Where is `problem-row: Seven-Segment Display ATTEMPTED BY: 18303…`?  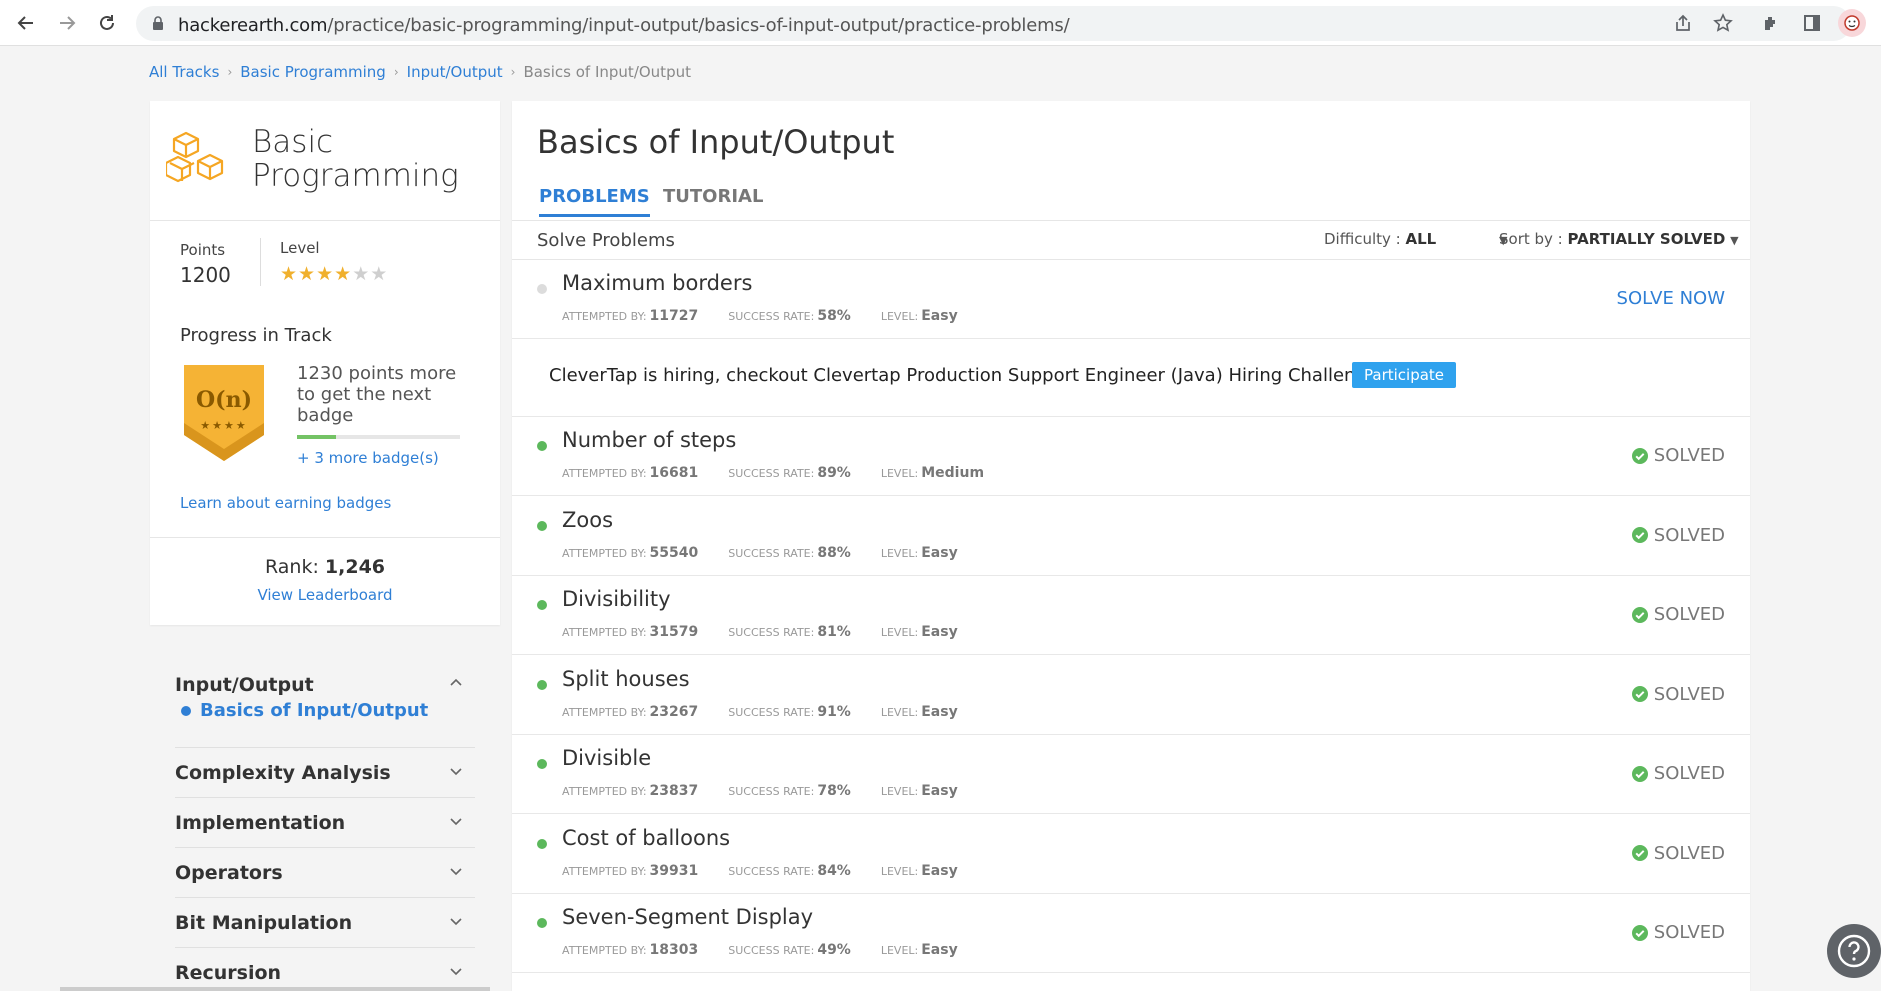
problem-row: Seven-Segment Display ATTEMPTED BY: 18303… is located at coordinates (1131, 933).